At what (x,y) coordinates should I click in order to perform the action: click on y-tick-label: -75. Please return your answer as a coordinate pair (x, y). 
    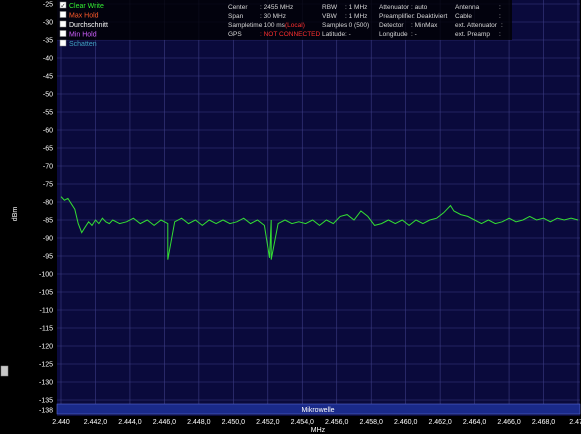
    Looking at the image, I should click on (48, 185).